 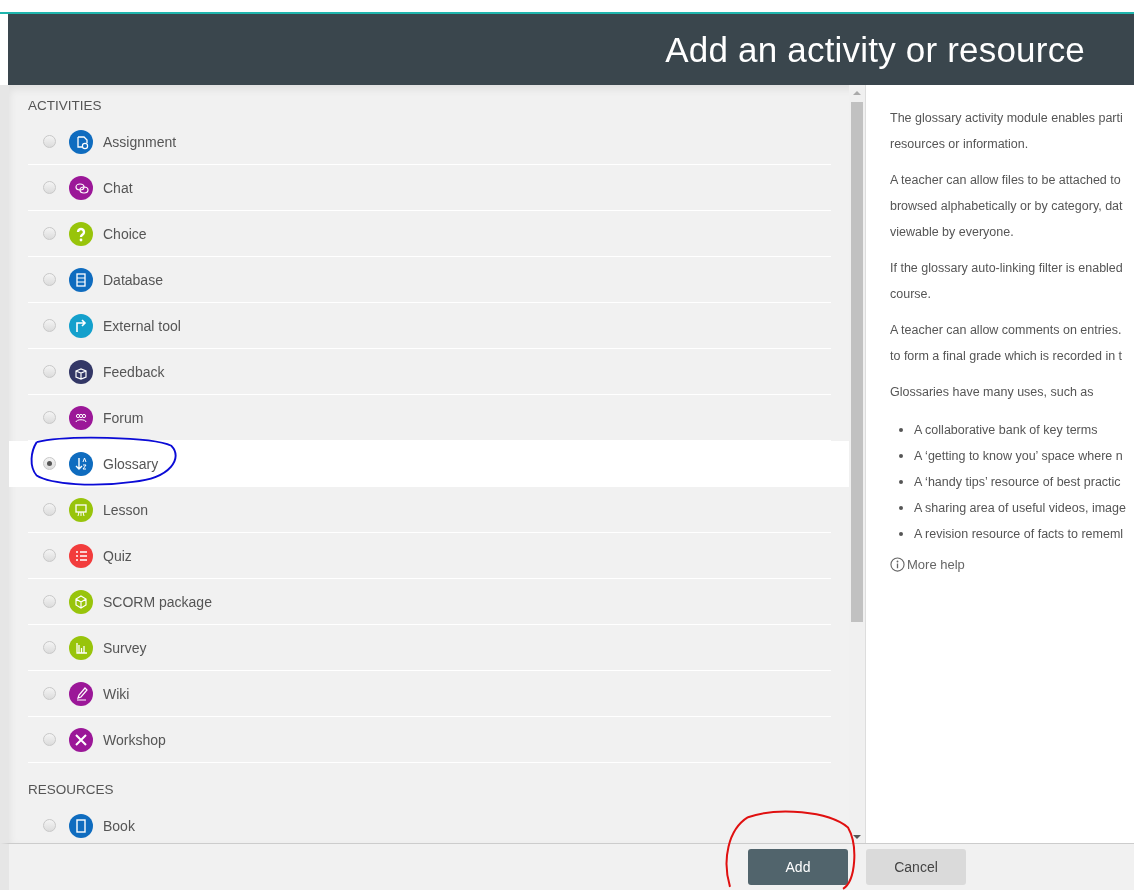 What do you see at coordinates (429, 188) in the screenshot?
I see `list-item: Chat` at bounding box center [429, 188].